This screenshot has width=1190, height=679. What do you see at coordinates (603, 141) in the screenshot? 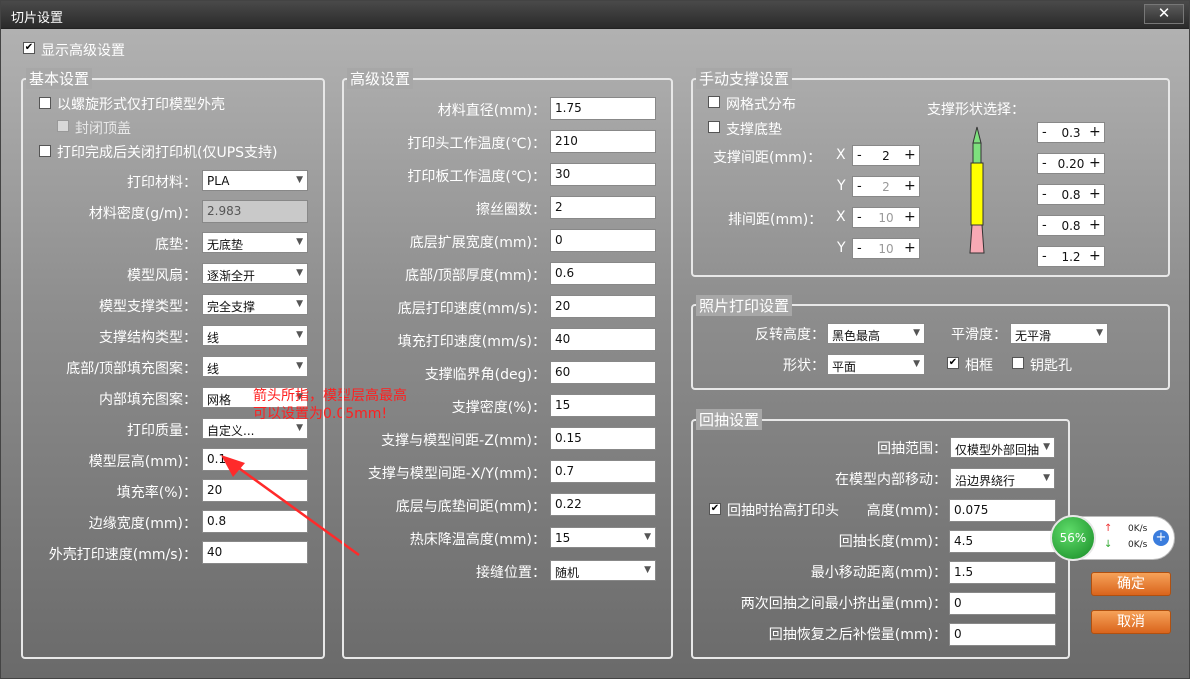
I see `field-input: 210` at bounding box center [603, 141].